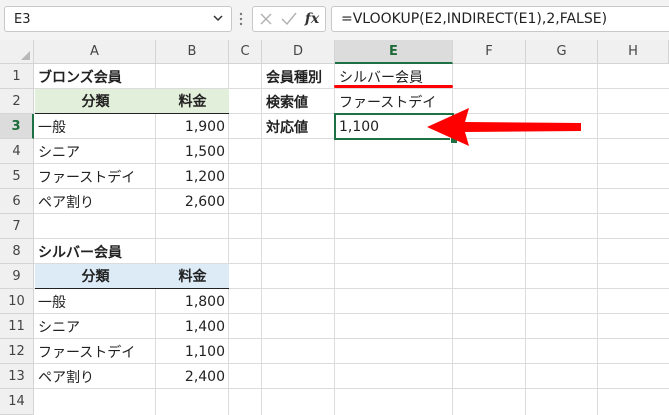  Describe the element at coordinates (192, 126) in the screenshot. I see `table1-row-price: 1,900` at that location.